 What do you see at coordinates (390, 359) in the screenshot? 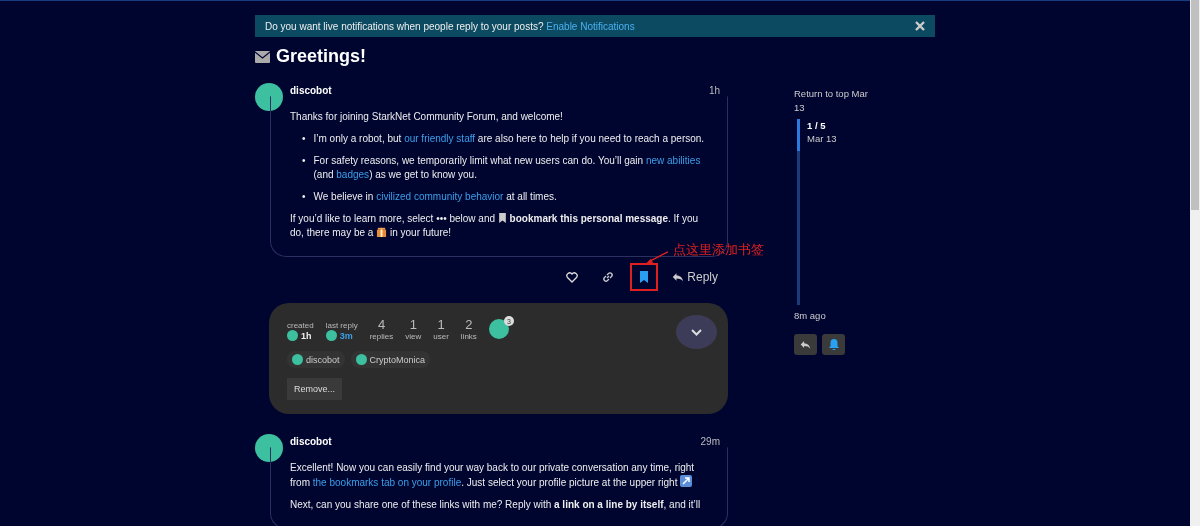
I see `participant-chip: CryptoMonica` at bounding box center [390, 359].